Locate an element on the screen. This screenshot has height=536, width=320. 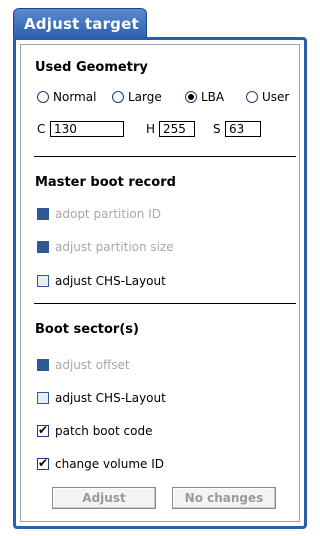
radio-normal-label: Normal is located at coordinates (75, 97).